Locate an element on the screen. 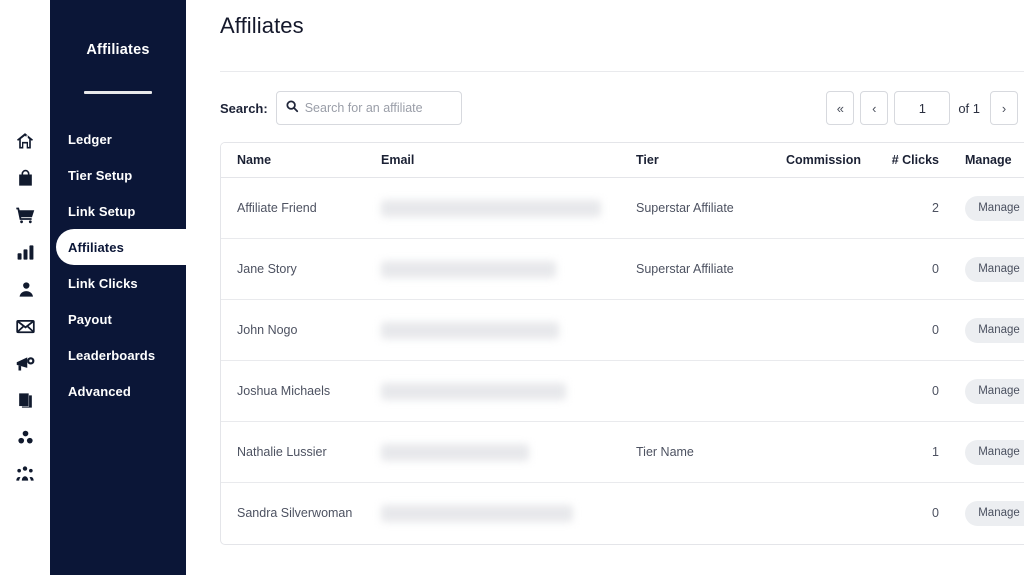 The height and width of the screenshot is (575, 1024). sidebar-item-tier-setup: Tier Setup is located at coordinates (118, 175).